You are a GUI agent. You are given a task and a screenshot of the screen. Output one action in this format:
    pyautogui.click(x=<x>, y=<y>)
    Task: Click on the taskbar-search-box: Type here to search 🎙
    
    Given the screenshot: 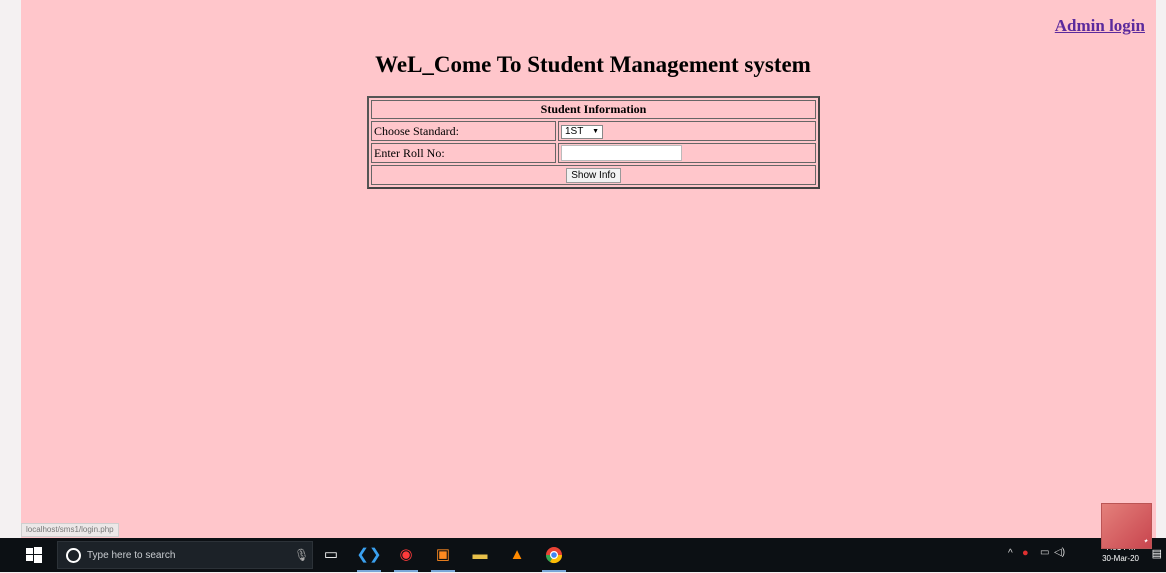 What is the action you would take?
    pyautogui.click(x=185, y=555)
    